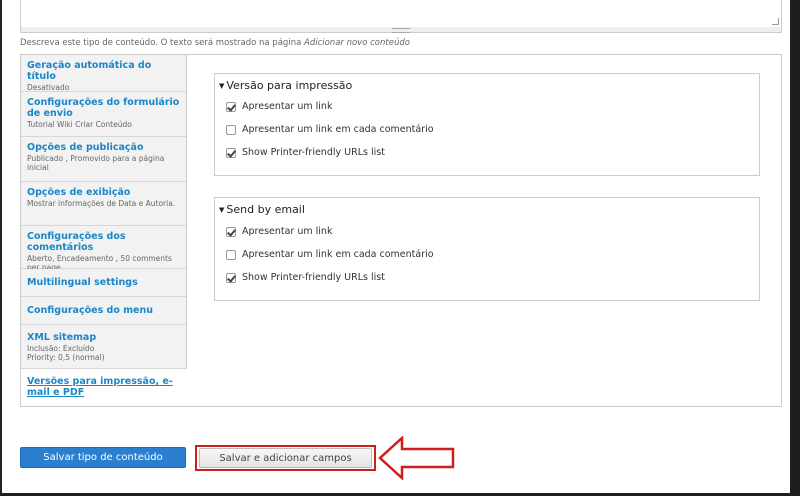 This screenshot has height=496, width=800. I want to click on save-content-type-button: Salvar tipo de conteúdo, so click(103, 457).